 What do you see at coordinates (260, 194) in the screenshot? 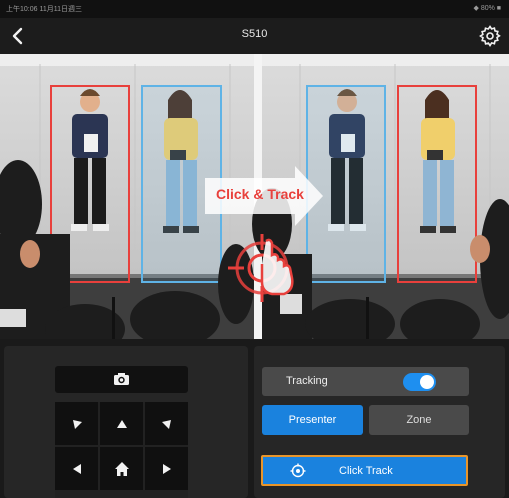
I see `click-track-overlay-label: Click & Track` at bounding box center [260, 194].